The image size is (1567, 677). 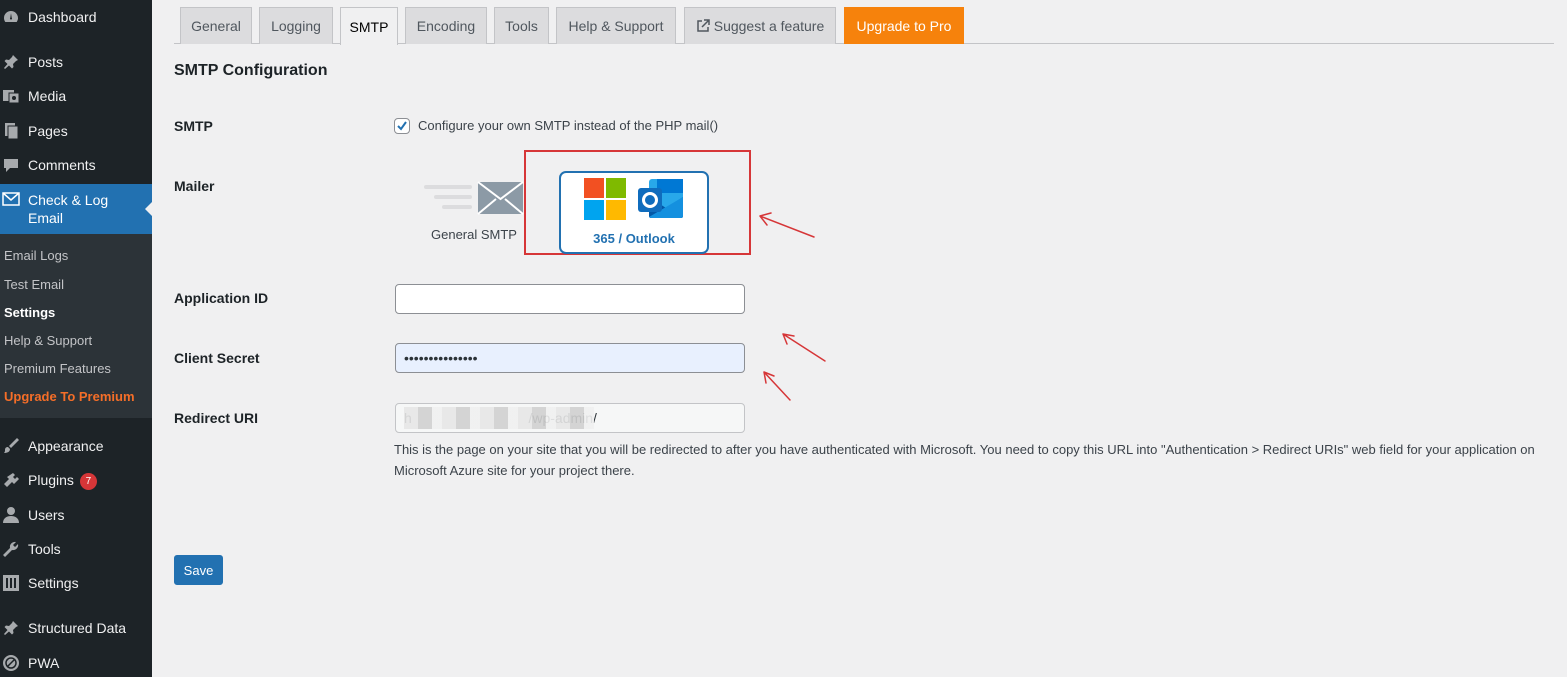 What do you see at coordinates (76, 515) in the screenshot?
I see `menu-users: Users` at bounding box center [76, 515].